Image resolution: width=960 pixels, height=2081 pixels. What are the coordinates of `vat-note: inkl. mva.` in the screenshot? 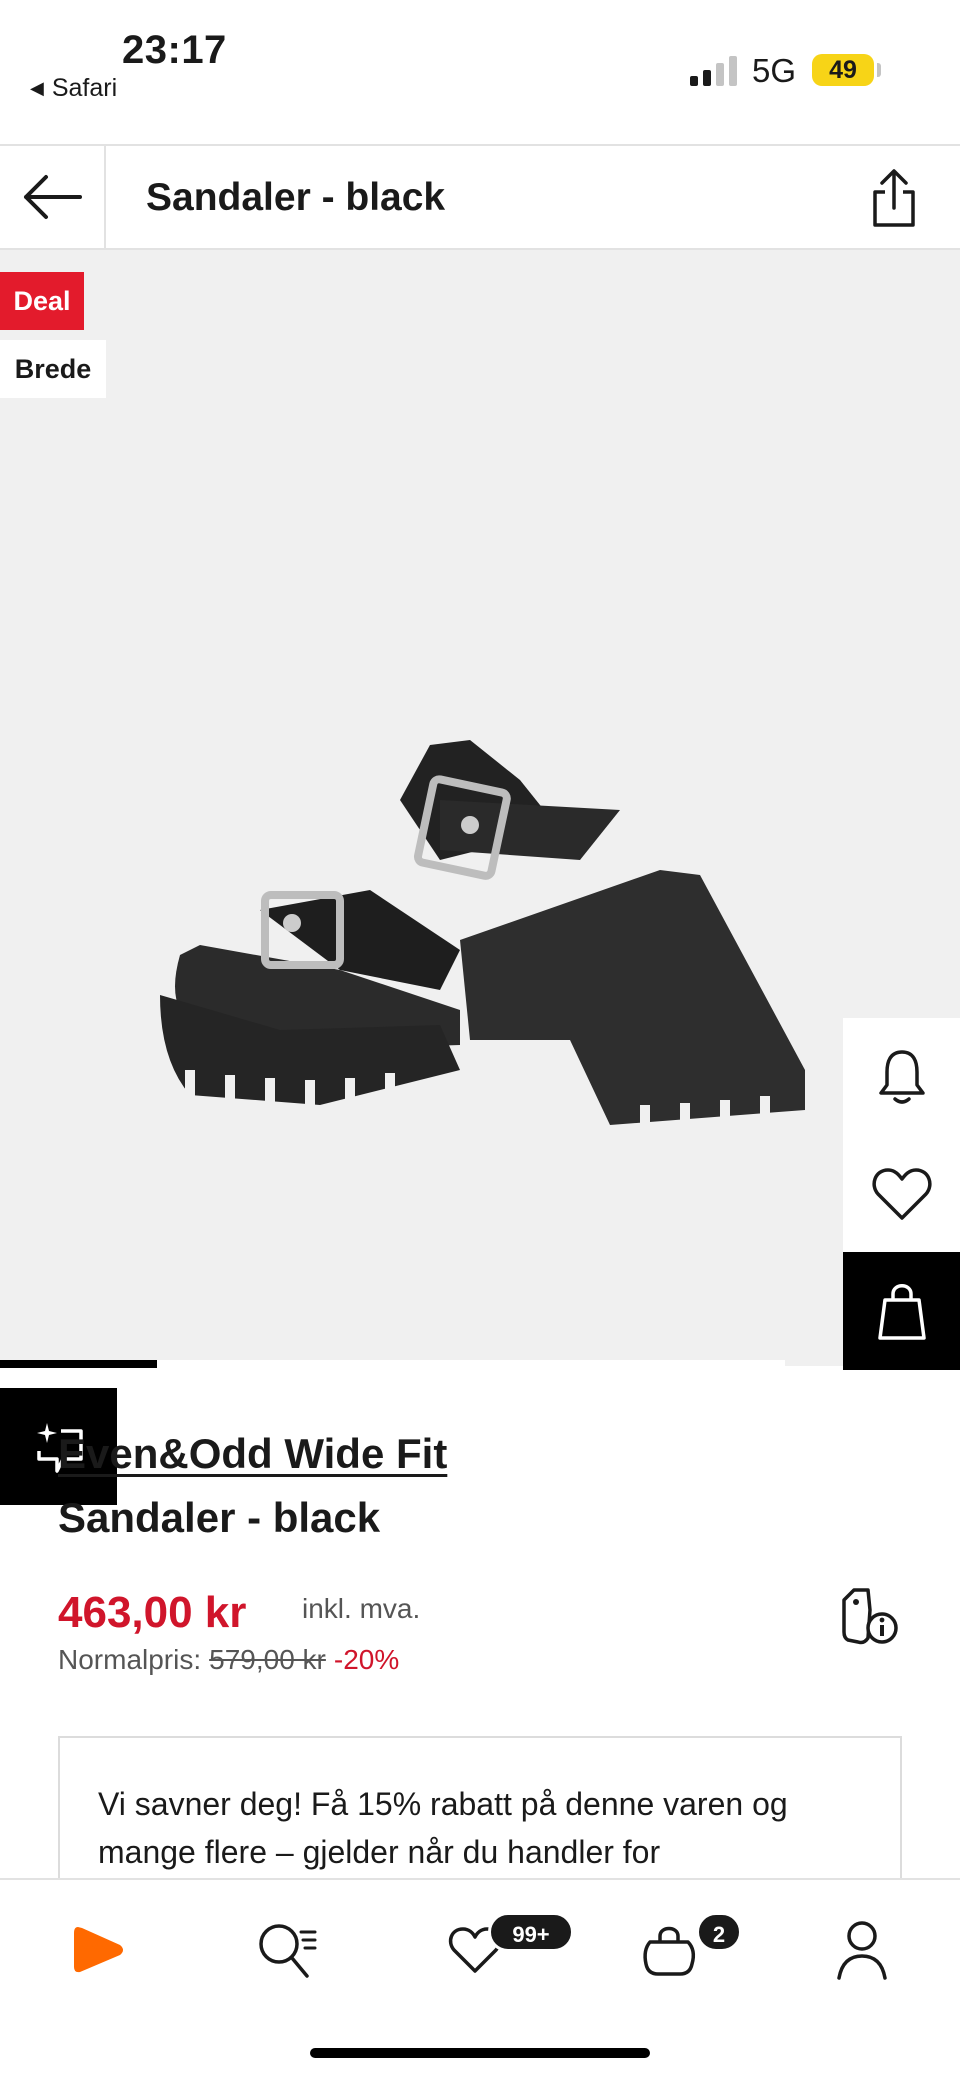 It's located at (361, 1608).